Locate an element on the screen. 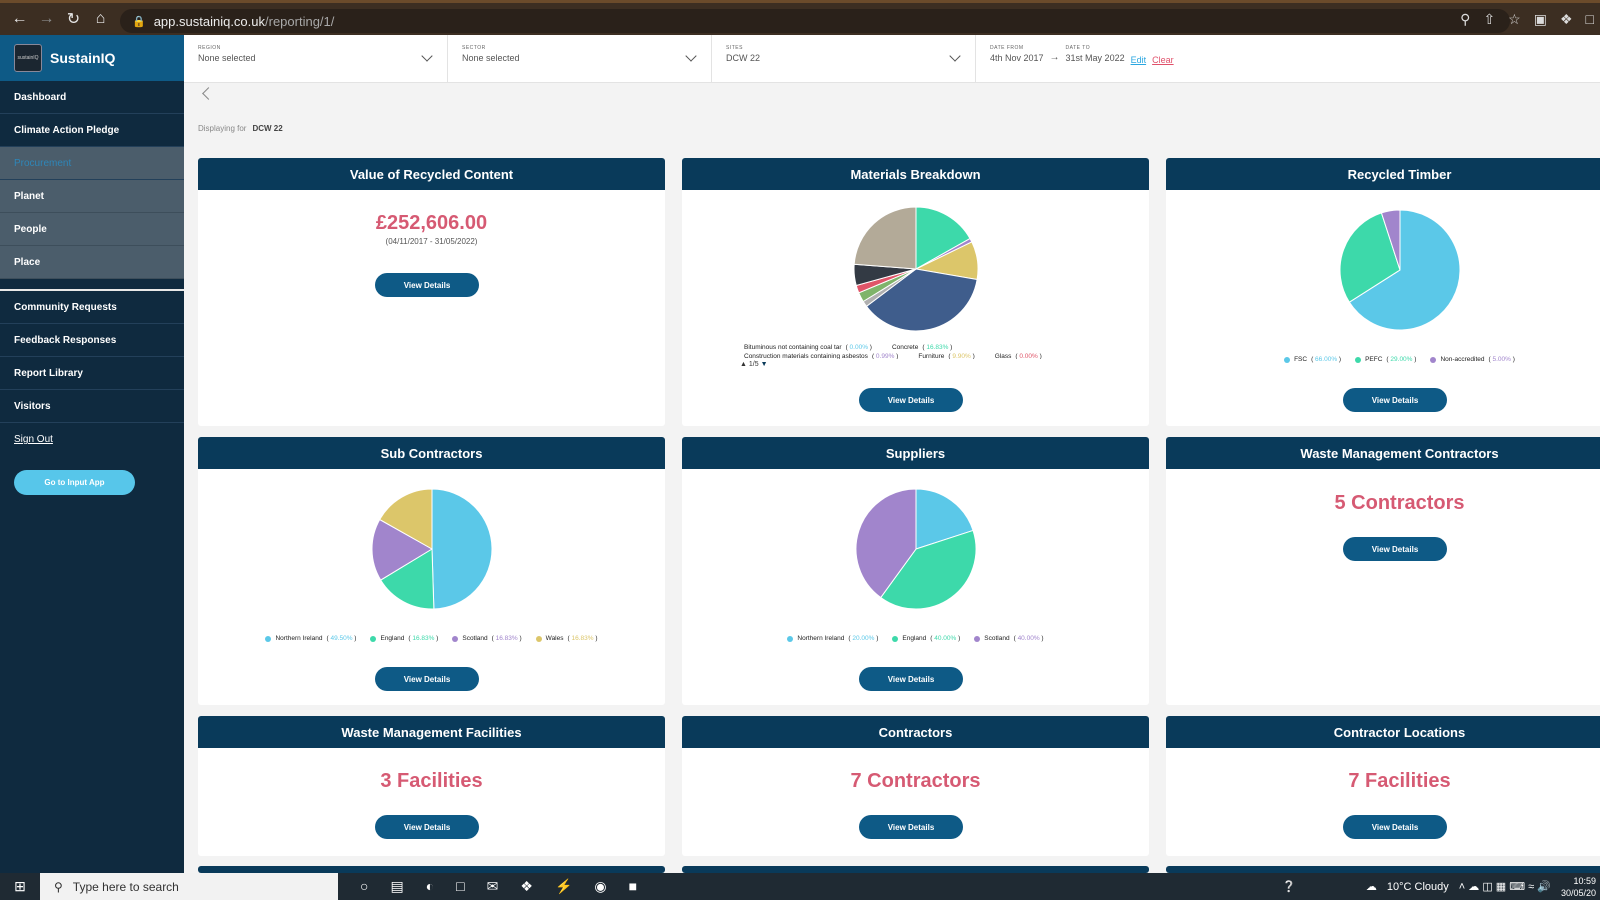  clock: 10:59 30/05/20 is located at coordinates (1578, 887).